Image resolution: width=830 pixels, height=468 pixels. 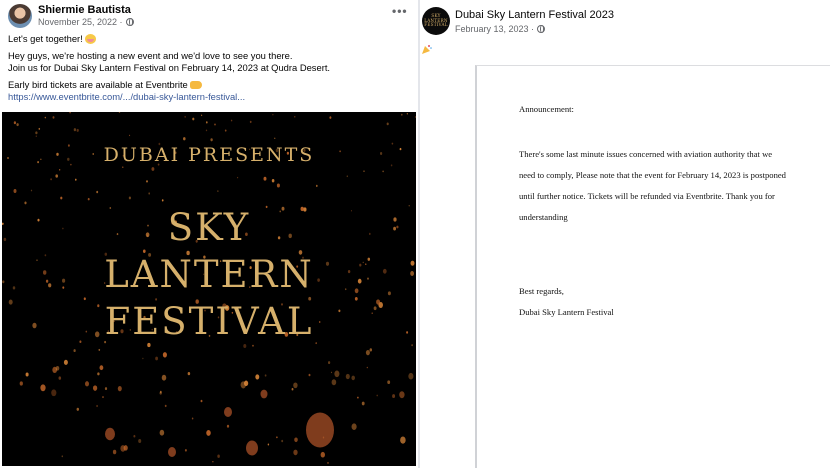 What do you see at coordinates (400, 11) in the screenshot?
I see `more-options-icon: •••` at bounding box center [400, 11].